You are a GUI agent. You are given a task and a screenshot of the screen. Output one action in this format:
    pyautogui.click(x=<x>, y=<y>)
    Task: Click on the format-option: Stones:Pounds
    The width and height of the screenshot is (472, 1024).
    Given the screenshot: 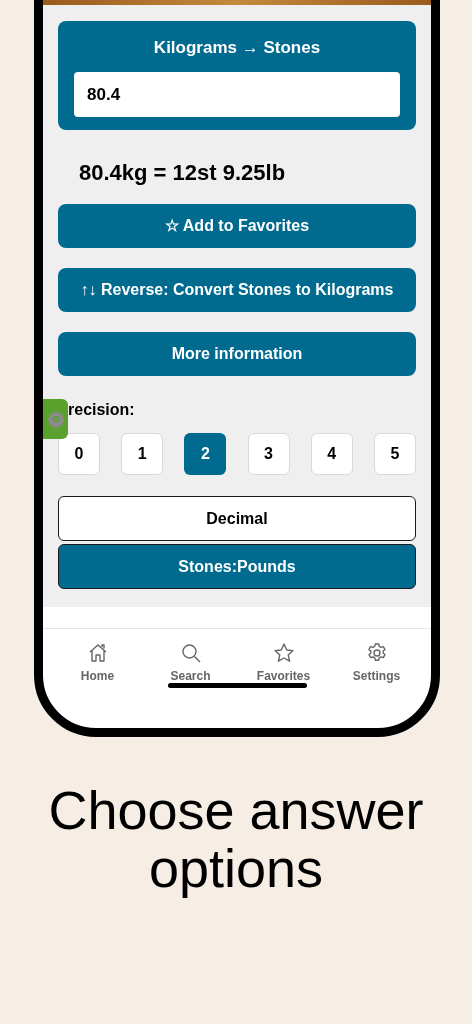 What is the action you would take?
    pyautogui.click(x=237, y=566)
    